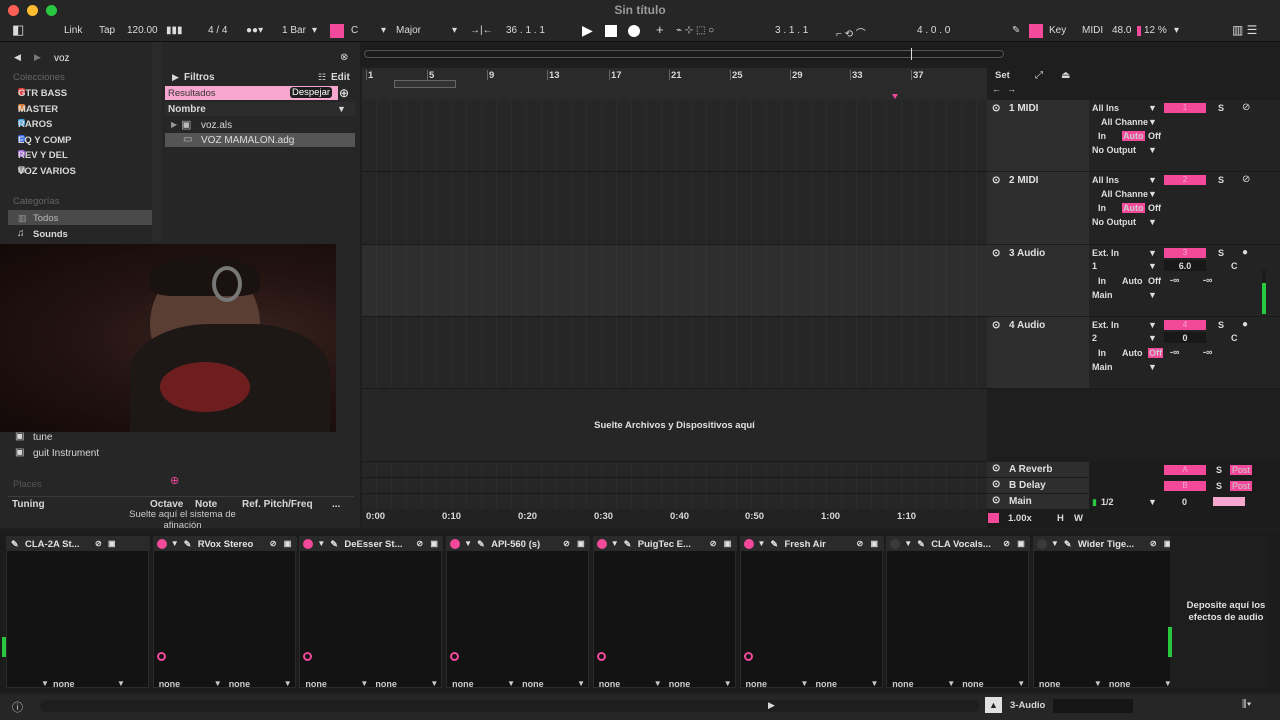 The width and height of the screenshot is (1280, 720). Describe the element at coordinates (1027, 485) in the screenshot. I see `return-track-name: B Delay` at that location.